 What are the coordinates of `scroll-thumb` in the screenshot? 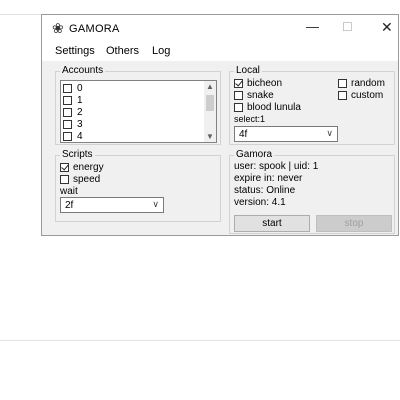 It's located at (210, 103).